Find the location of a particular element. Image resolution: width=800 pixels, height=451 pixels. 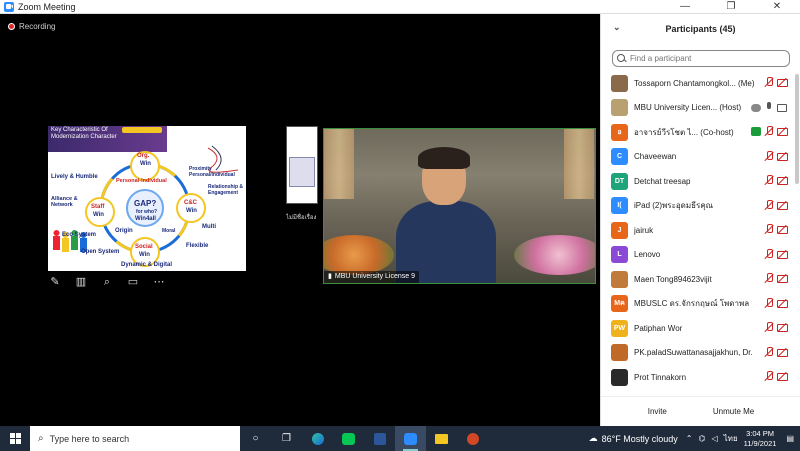

avatar: I( is located at coordinates (619, 206).